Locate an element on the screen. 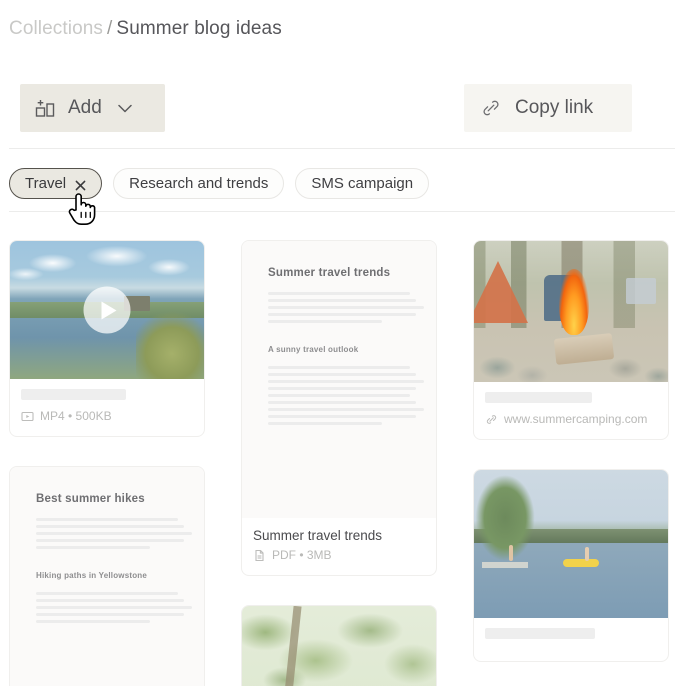 The width and height of the screenshot is (684, 686). add-to-collection-icon is located at coordinates (45, 108).